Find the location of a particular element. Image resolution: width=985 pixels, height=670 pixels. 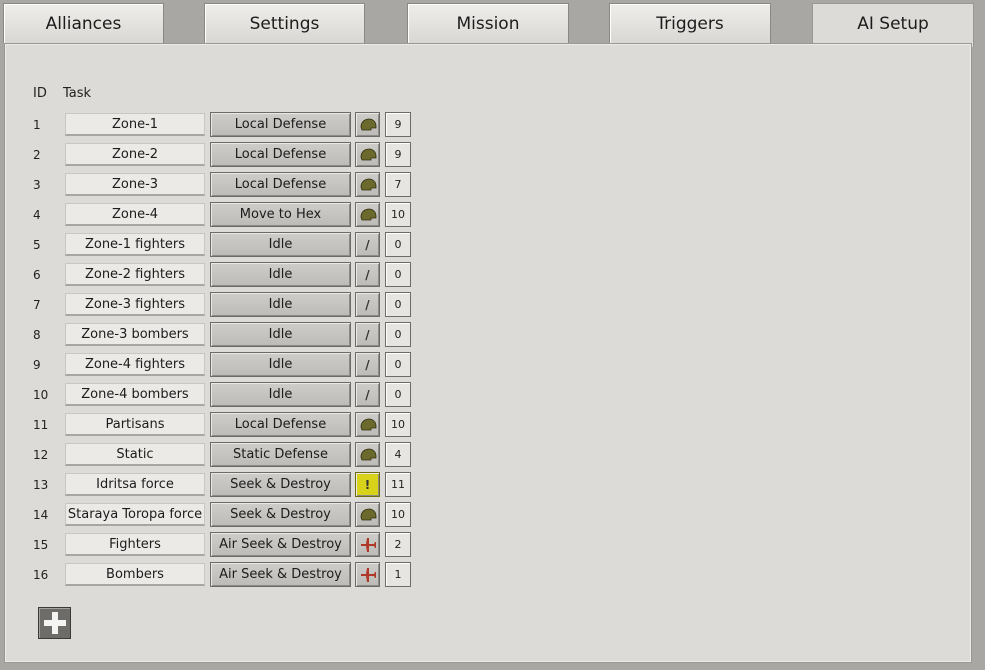

table-row: 16 Bombers Air Seek & Destroy 1 is located at coordinates (210, 575).